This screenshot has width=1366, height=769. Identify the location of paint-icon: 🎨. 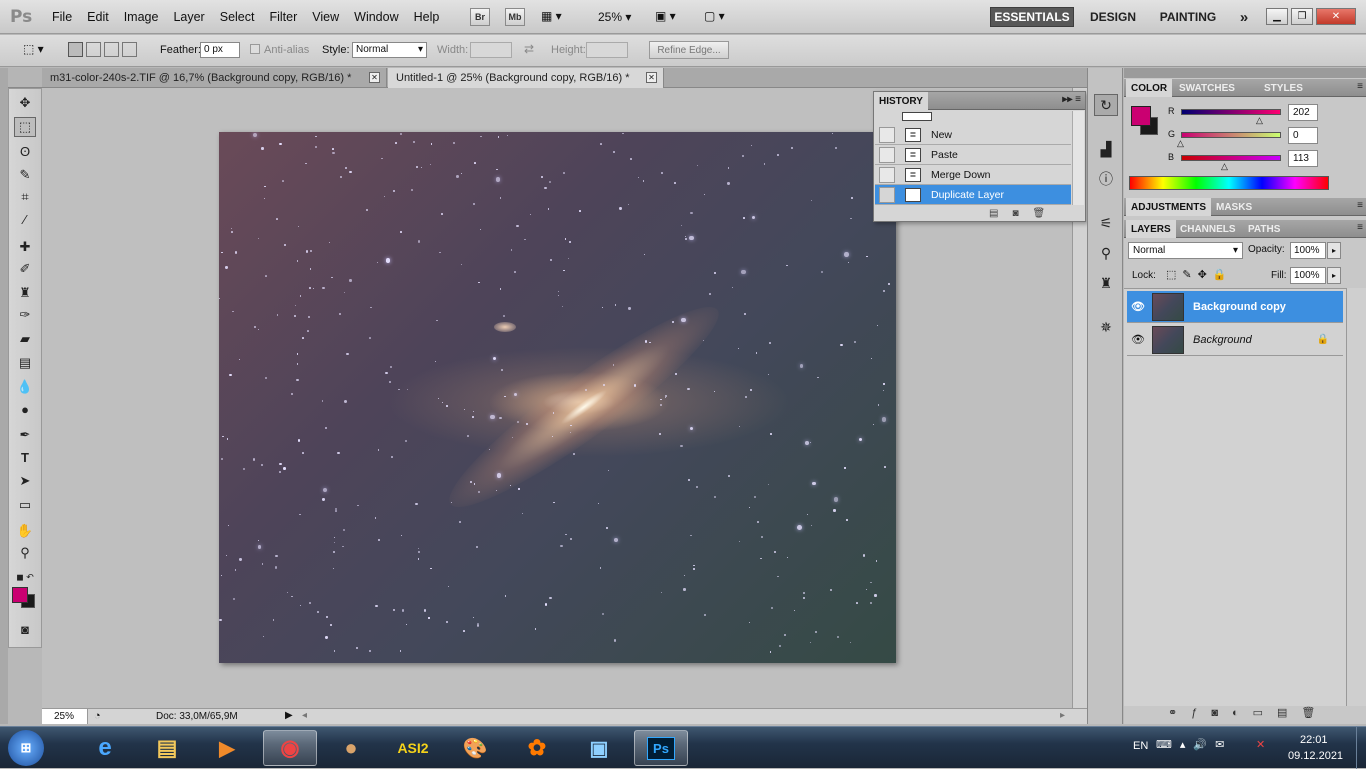
(475, 748).